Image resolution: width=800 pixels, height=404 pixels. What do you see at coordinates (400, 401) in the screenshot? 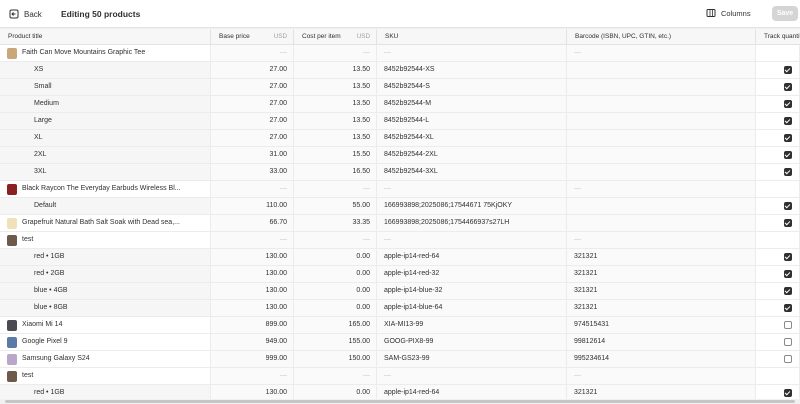
I see `horizontal-scrollbar` at bounding box center [400, 401].